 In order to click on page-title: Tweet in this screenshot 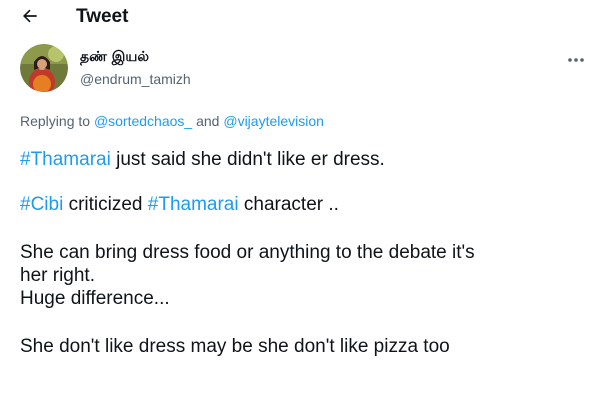, I will do `click(102, 16)`.